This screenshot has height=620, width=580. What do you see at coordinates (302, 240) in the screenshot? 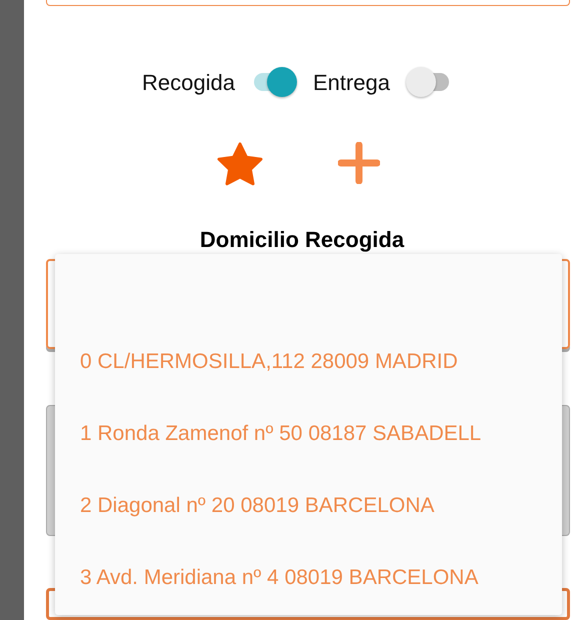
I see `section-heading: Domicilio Recogida` at bounding box center [302, 240].